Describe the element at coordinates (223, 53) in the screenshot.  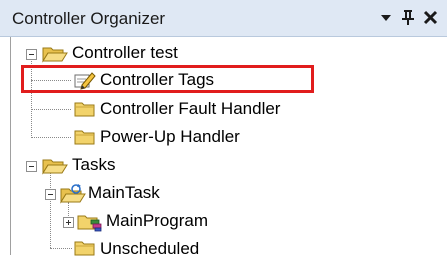
I see `tree-node-controller: Controller test` at that location.